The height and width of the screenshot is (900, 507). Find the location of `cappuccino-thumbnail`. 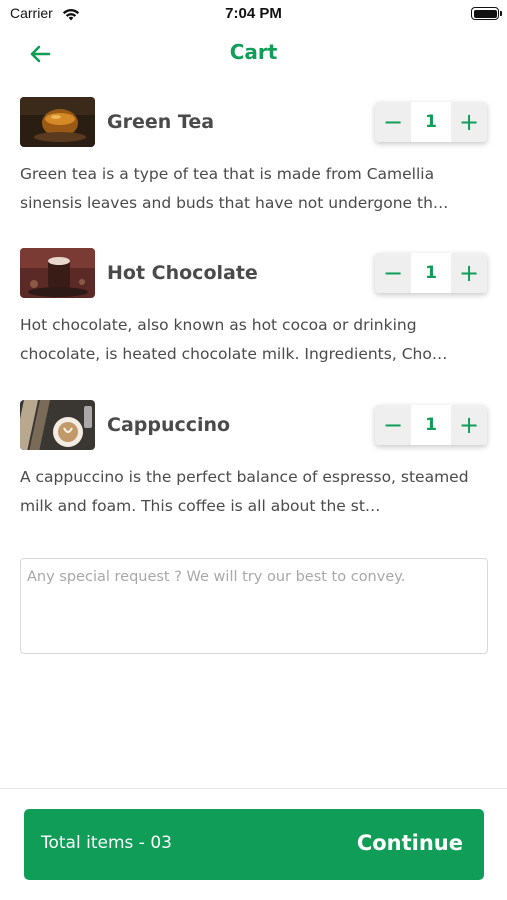

cappuccino-thumbnail is located at coordinates (57, 425).